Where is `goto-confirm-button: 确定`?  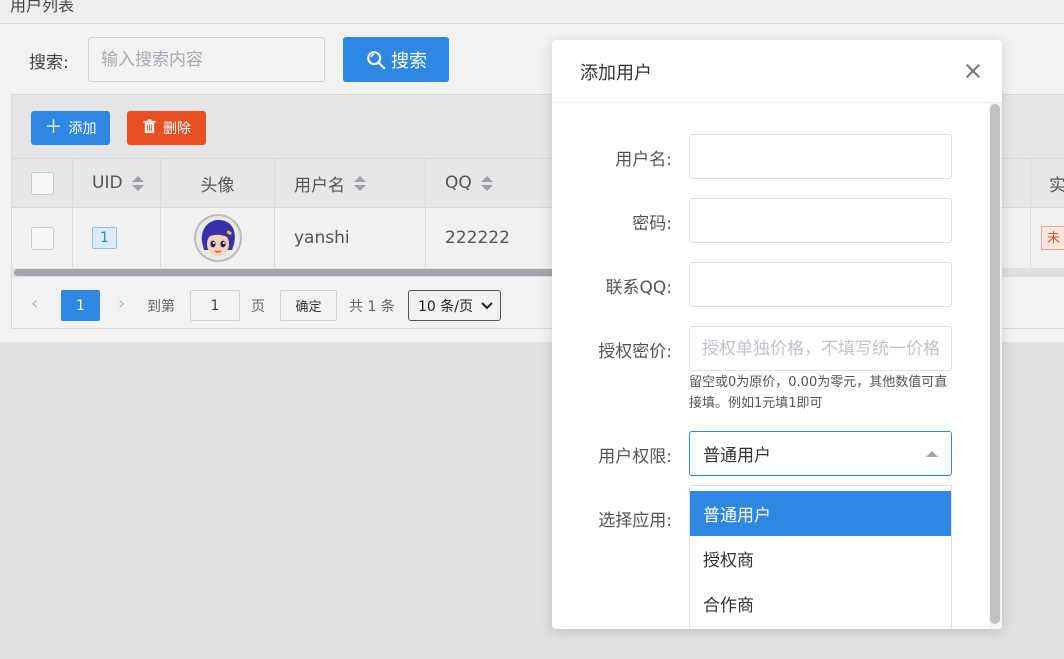
goto-confirm-button: 确定 is located at coordinates (308, 305).